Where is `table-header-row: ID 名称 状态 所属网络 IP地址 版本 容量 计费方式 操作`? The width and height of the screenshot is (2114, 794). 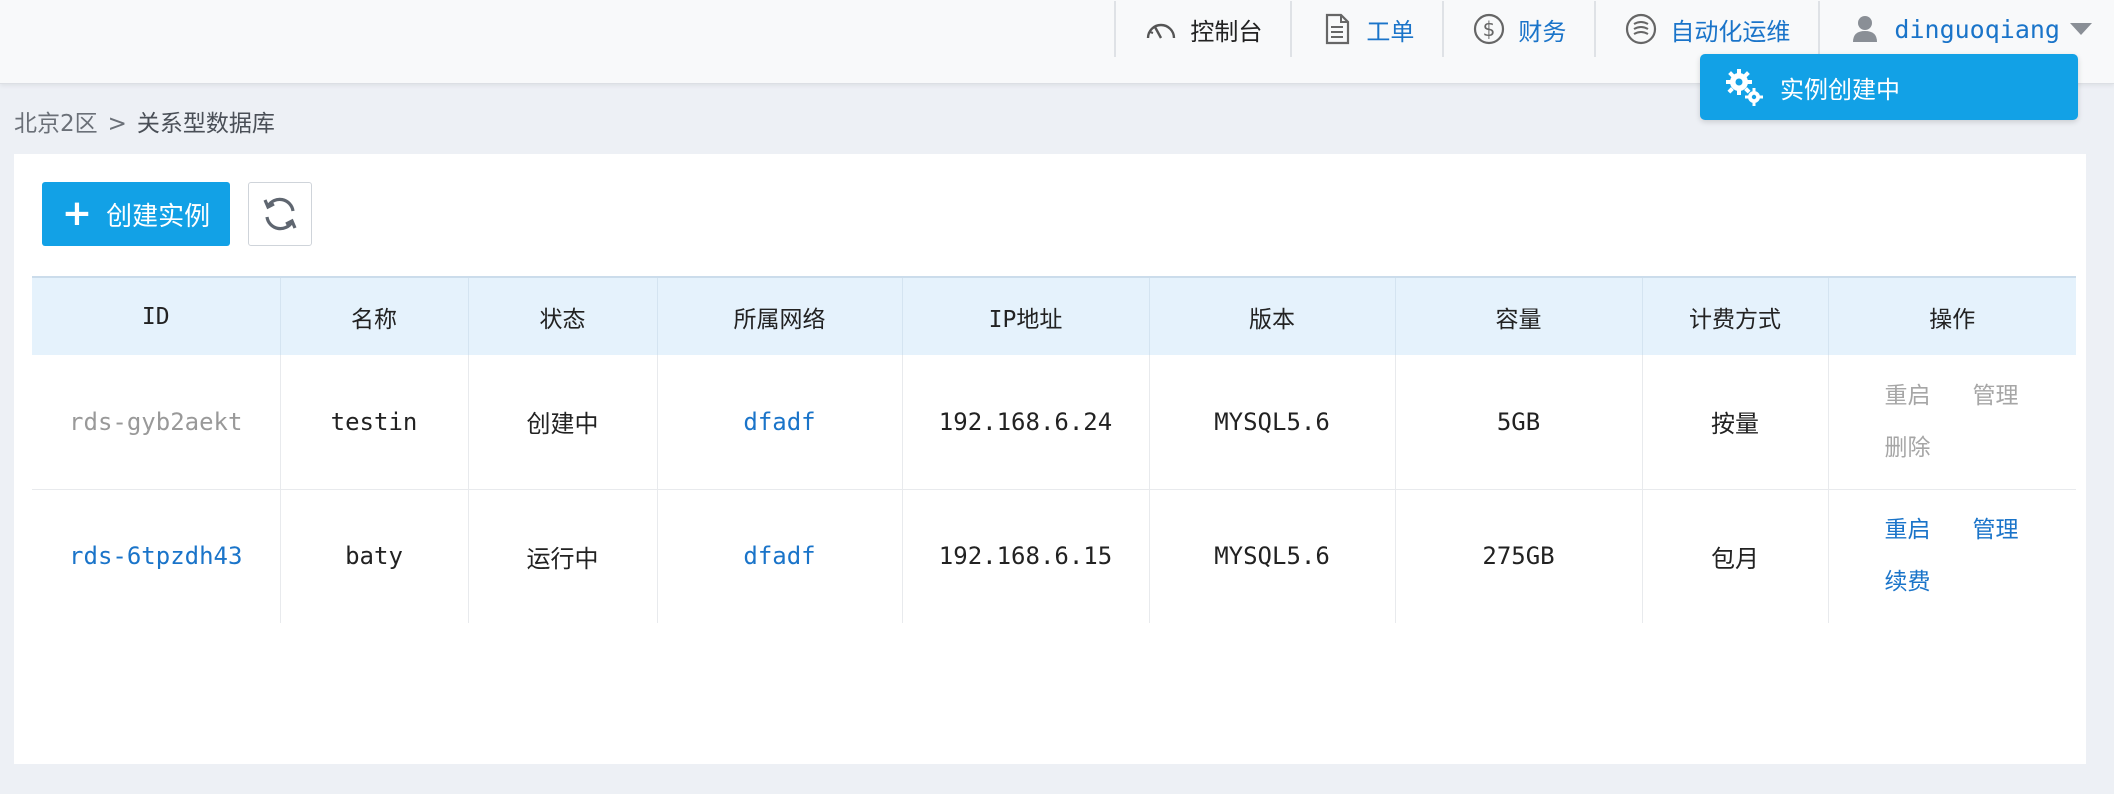 table-header-row: ID 名称 状态 所属网络 IP地址 版本 容量 计费方式 操作 is located at coordinates (1054, 315).